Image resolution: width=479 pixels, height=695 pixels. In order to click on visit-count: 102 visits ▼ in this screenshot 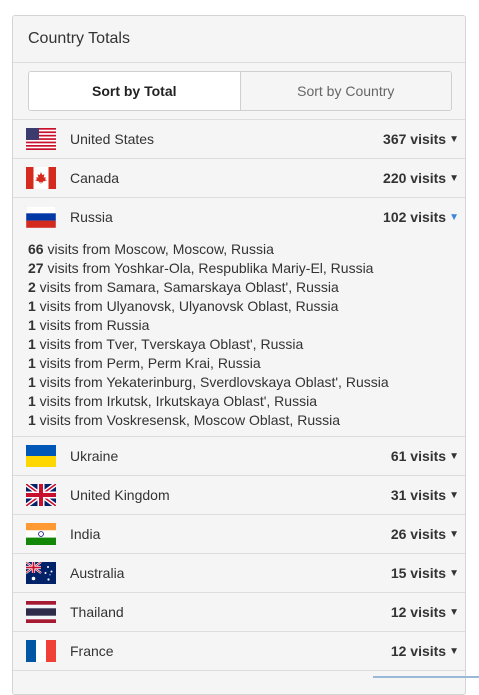, I will do `click(421, 217)`.